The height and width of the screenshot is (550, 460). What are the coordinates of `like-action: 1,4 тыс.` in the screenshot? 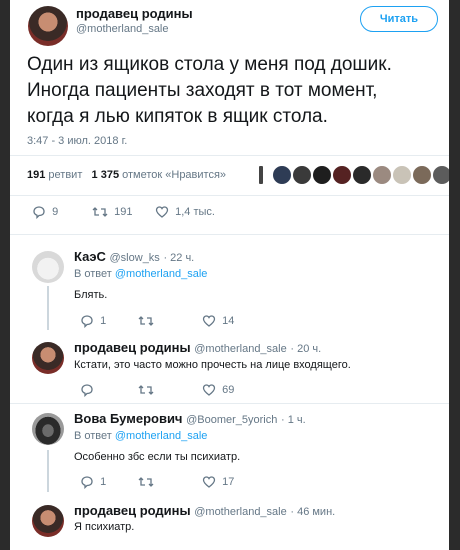 It's located at (185, 212).